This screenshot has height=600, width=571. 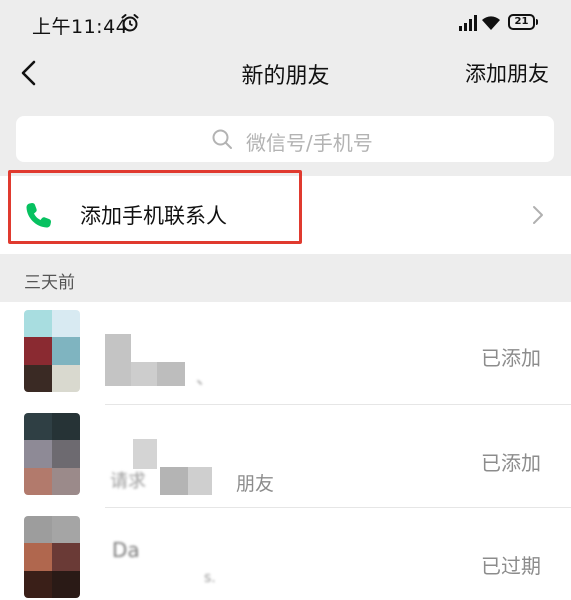 I want to click on blurred-message: 、, so click(x=205, y=378).